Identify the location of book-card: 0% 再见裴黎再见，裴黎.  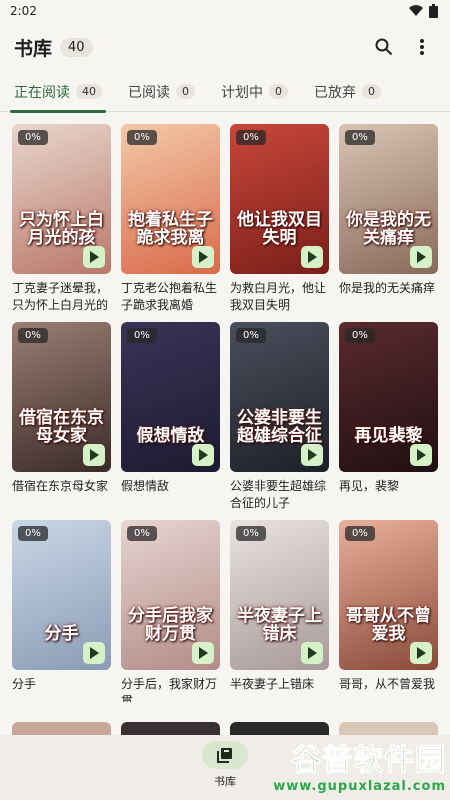
(388, 417).